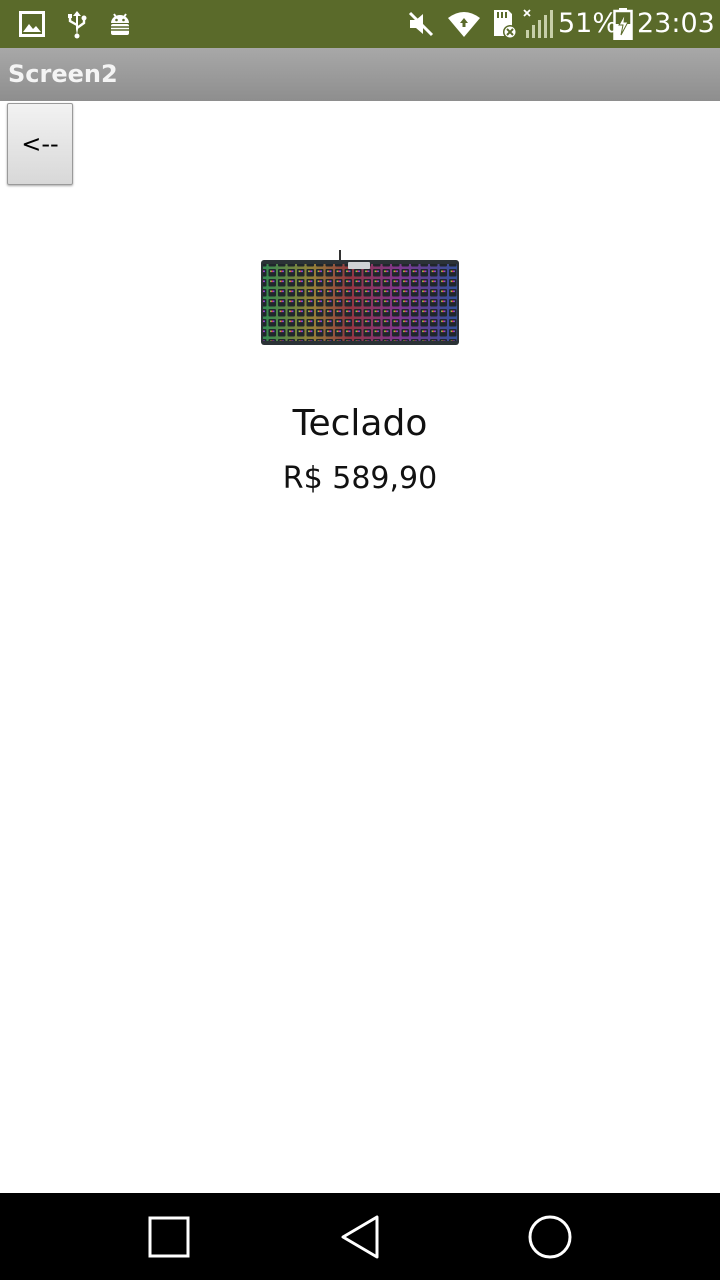 This screenshot has width=720, height=1280. Describe the element at coordinates (40, 144) in the screenshot. I see `back-button: <--` at that location.